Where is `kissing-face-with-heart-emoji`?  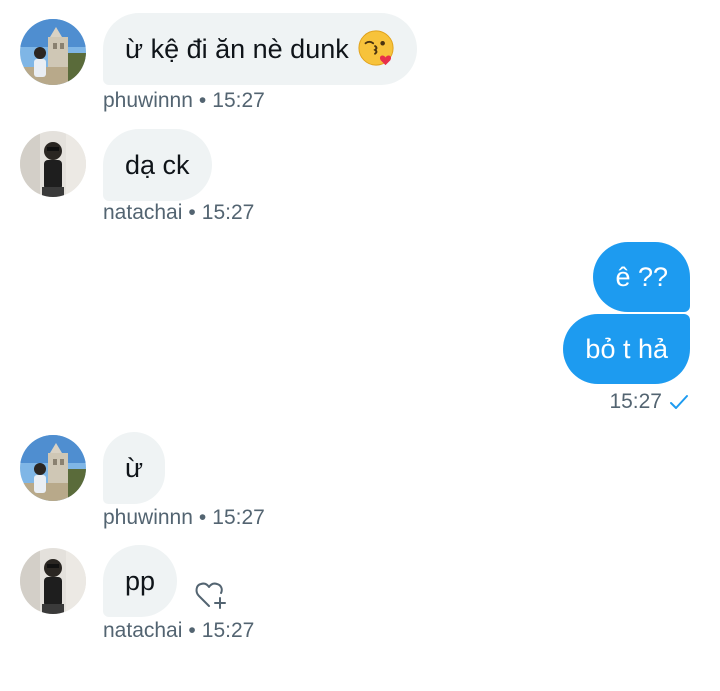
kissing-face-with-heart-emoji is located at coordinates (376, 48).